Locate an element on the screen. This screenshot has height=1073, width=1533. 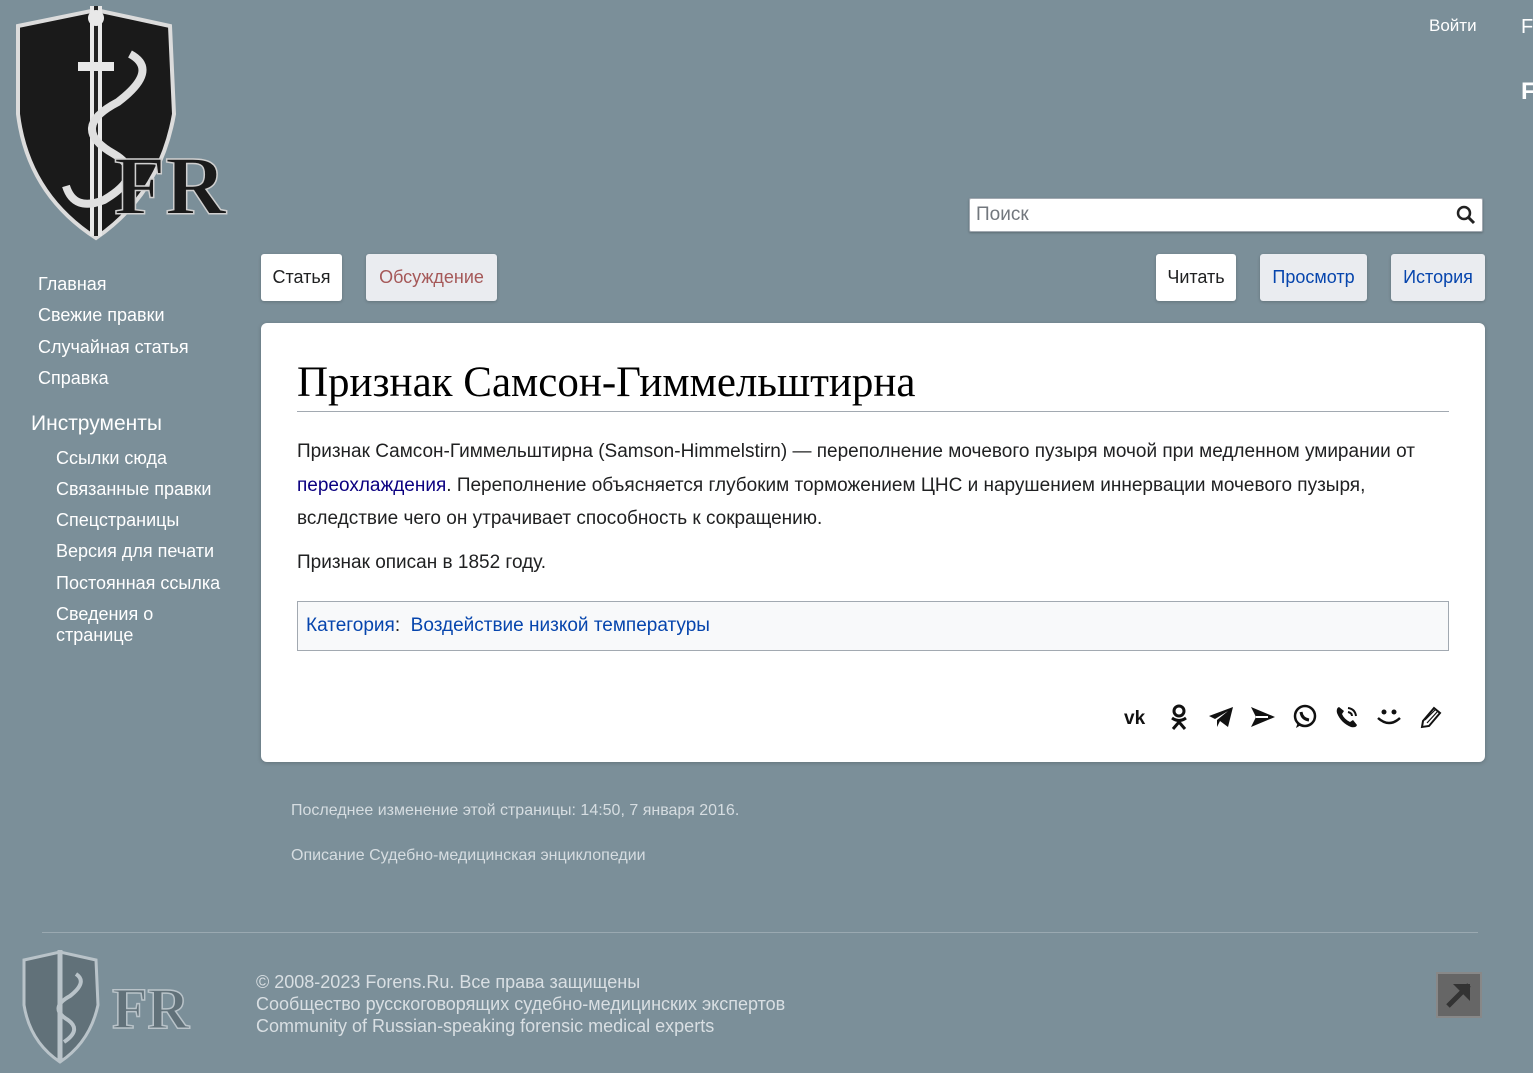
footer-divider is located at coordinates (760, 932).